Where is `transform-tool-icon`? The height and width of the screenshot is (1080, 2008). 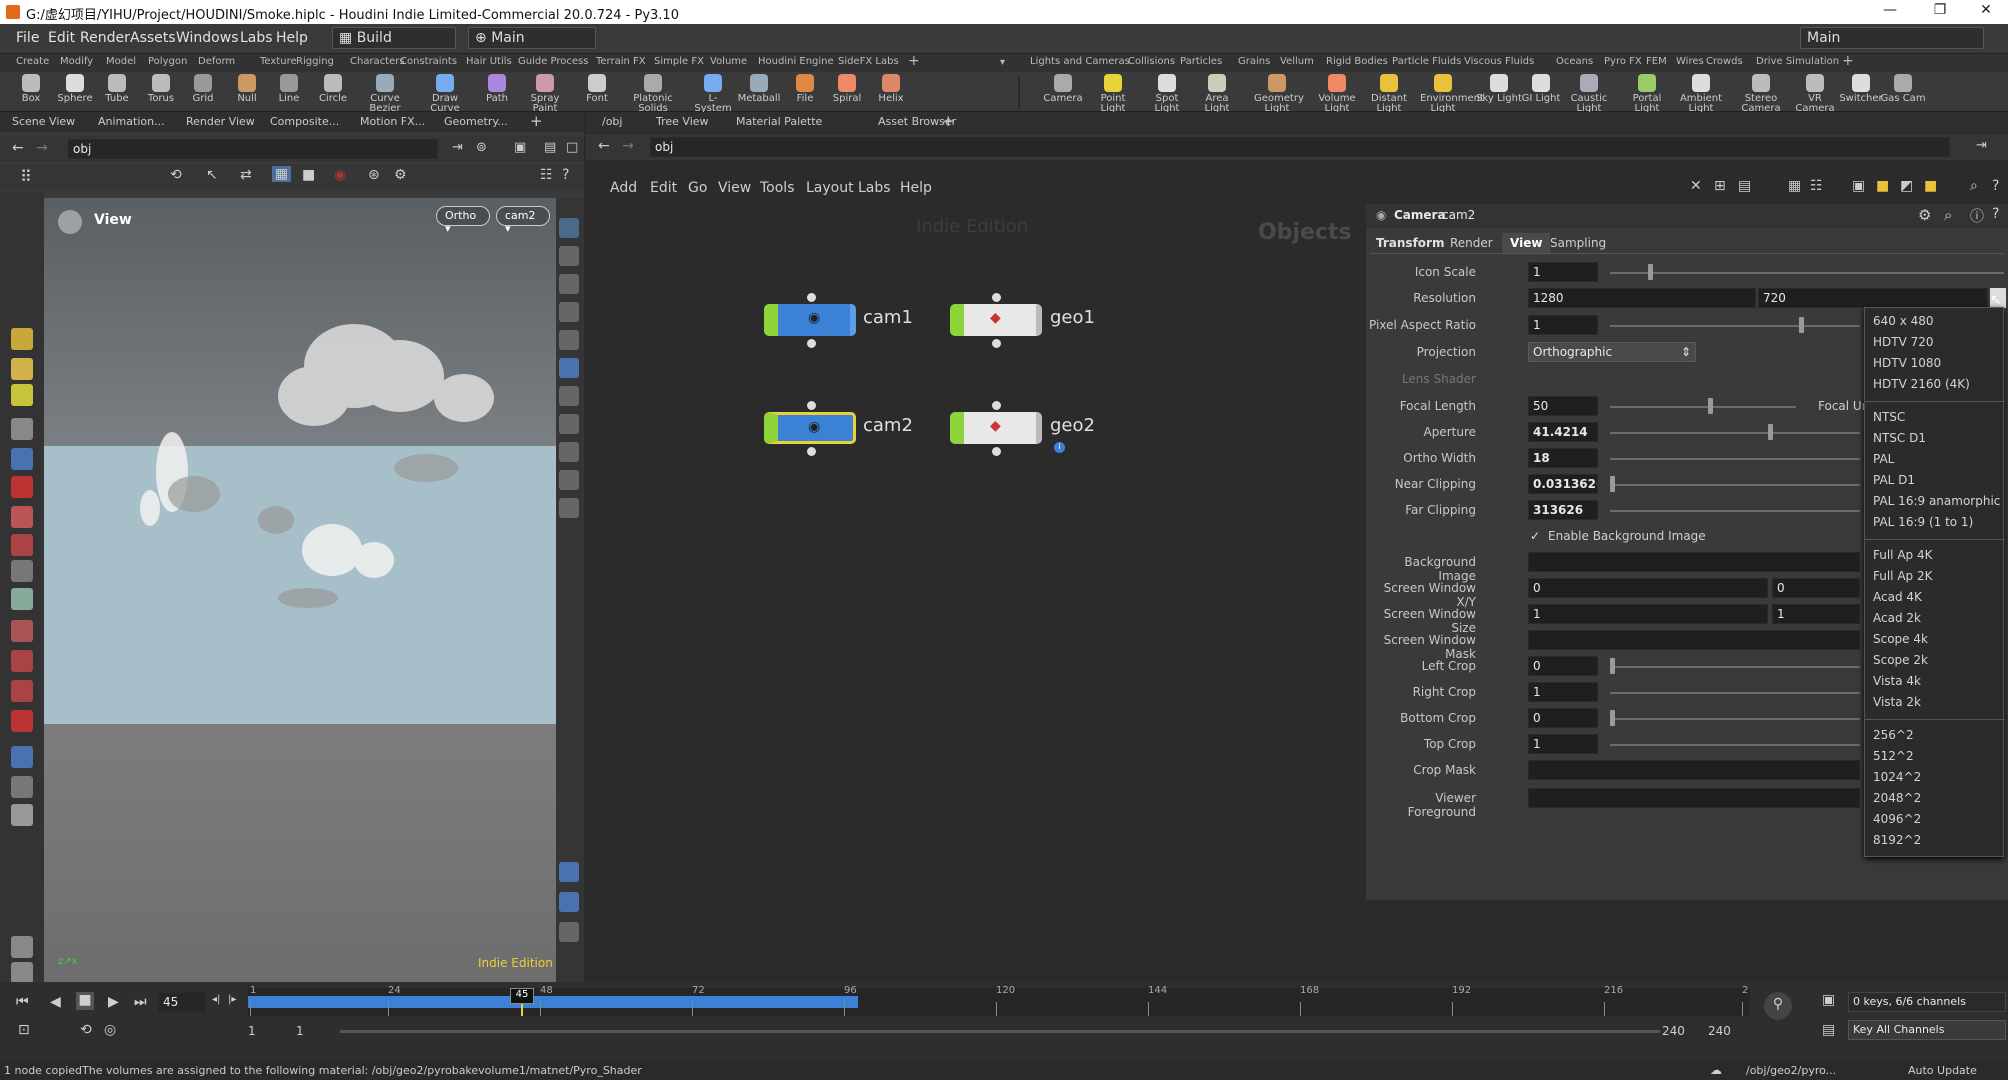
transform-tool-icon is located at coordinates (22, 599).